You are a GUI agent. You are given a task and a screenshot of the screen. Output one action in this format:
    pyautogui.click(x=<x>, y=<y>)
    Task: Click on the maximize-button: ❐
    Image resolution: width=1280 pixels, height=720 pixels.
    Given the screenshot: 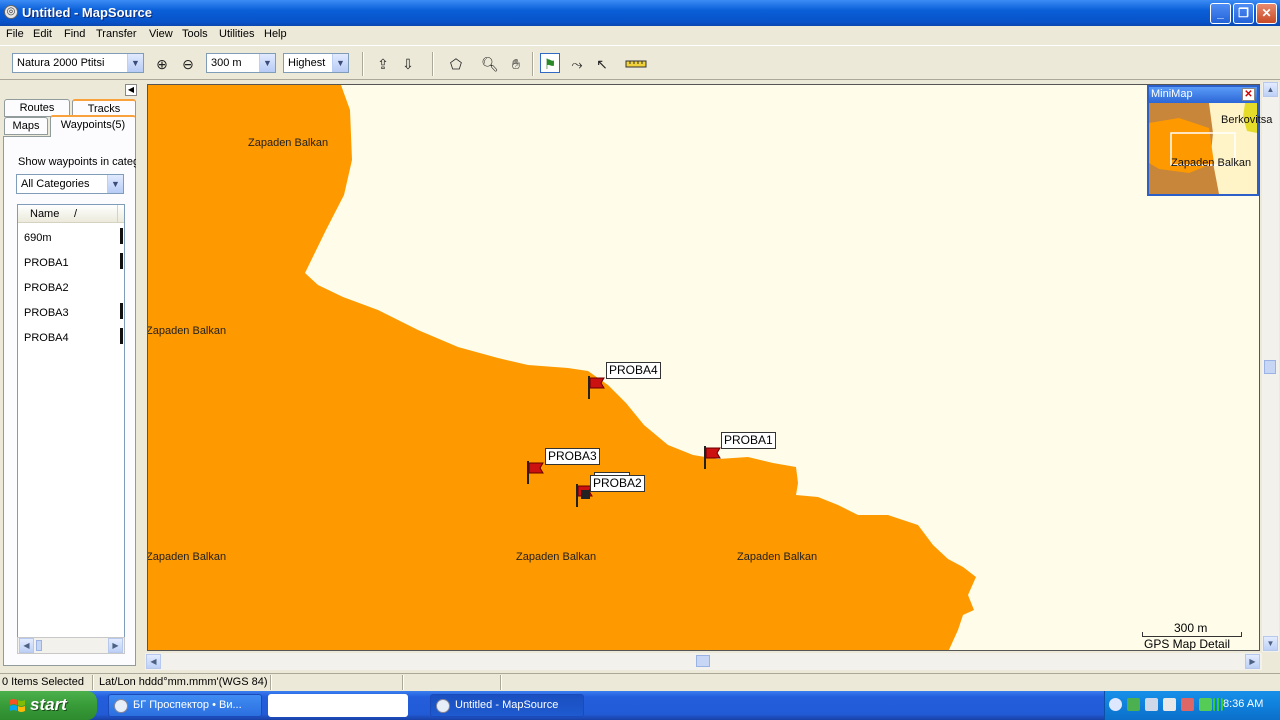 What is the action you would take?
    pyautogui.click(x=1243, y=13)
    